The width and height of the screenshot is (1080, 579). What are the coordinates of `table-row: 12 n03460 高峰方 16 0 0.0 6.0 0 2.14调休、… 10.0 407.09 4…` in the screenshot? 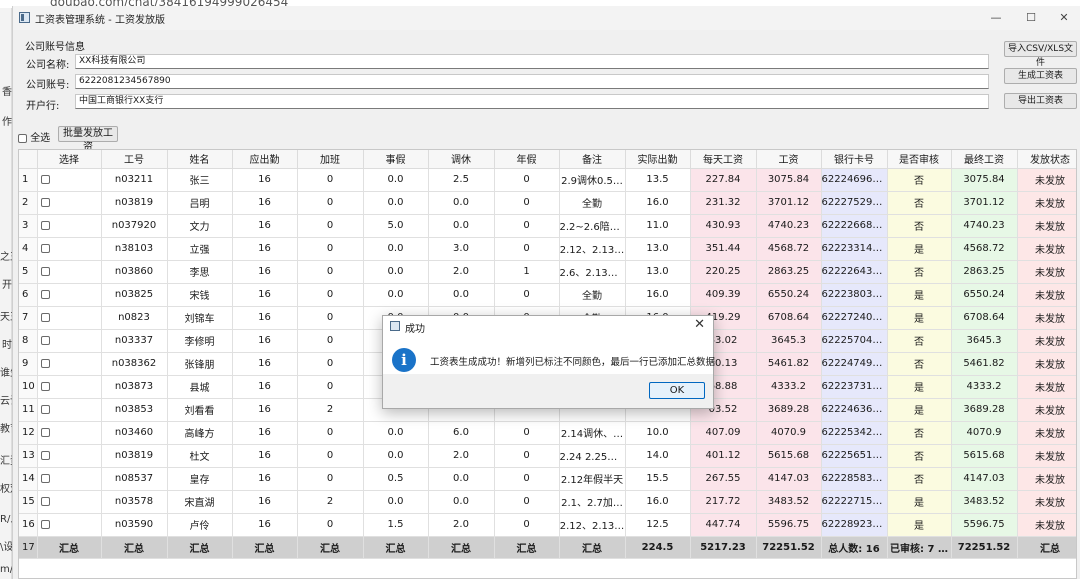 It's located at (547, 433).